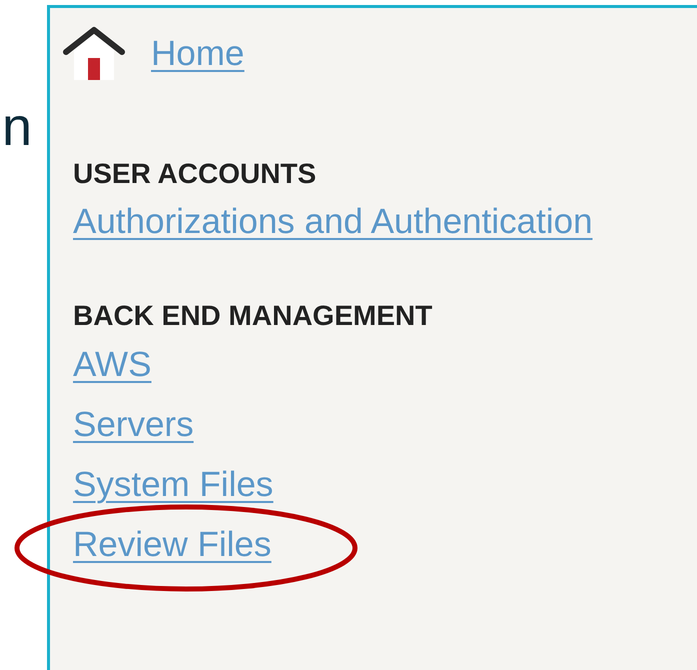 The image size is (697, 670). Describe the element at coordinates (173, 485) in the screenshot. I see `sidebar-link: System Files` at that location.